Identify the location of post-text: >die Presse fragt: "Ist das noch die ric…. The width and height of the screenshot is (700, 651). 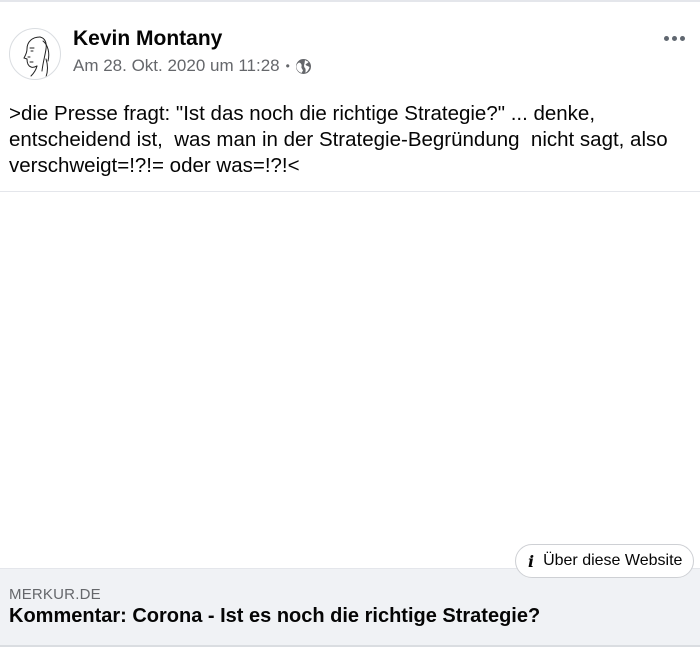
(341, 139).